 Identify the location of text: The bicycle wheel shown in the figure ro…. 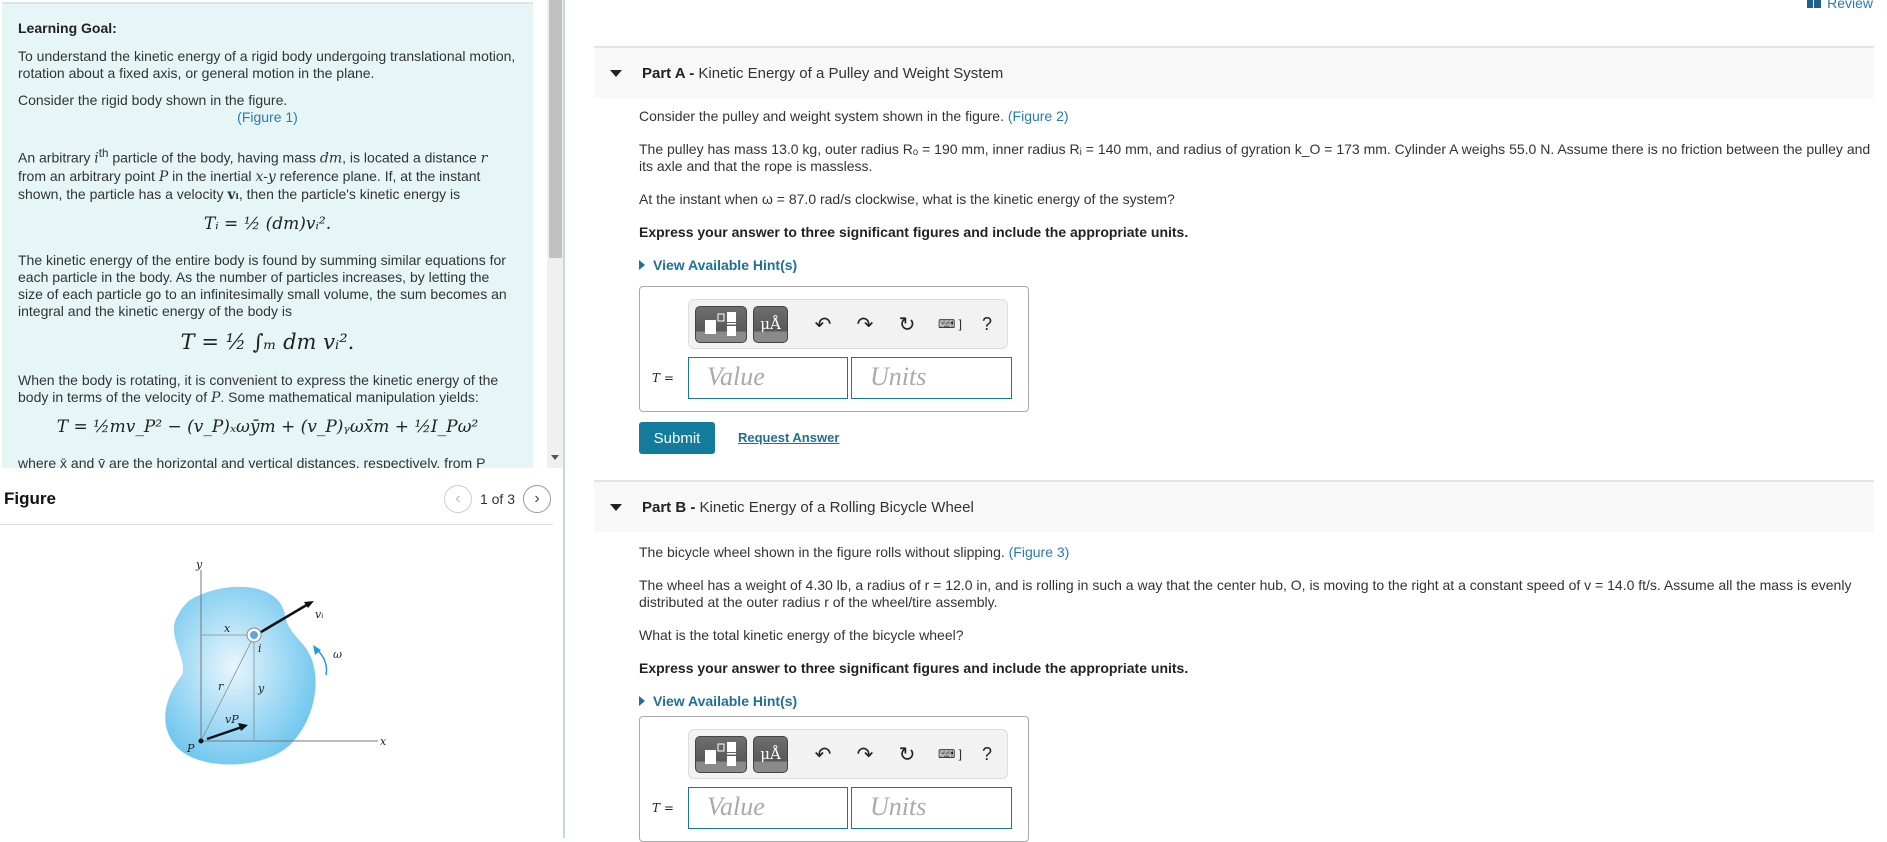
(824, 552).